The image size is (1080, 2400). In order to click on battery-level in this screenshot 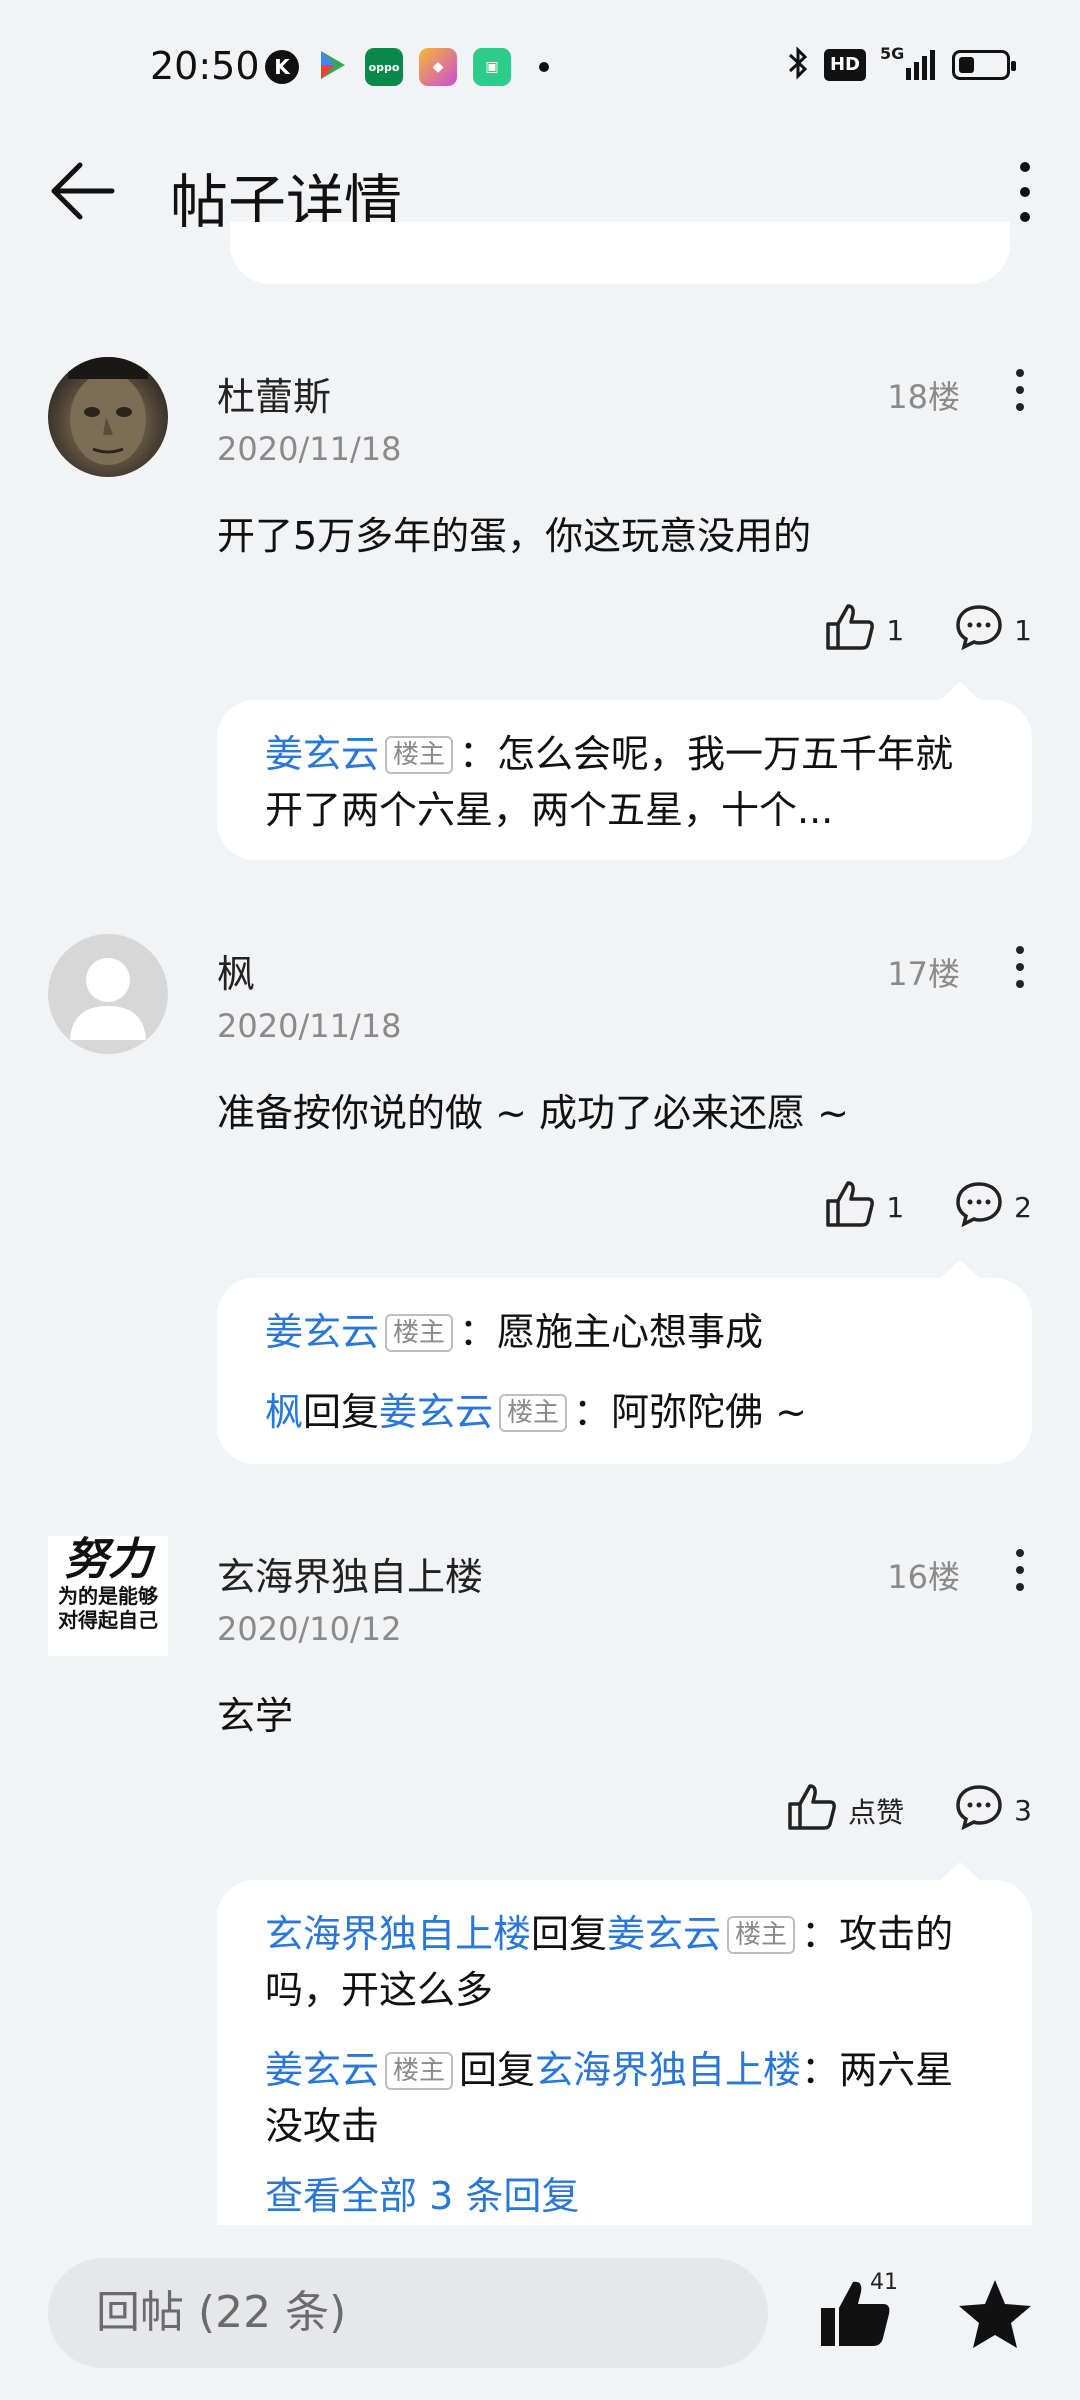, I will do `click(966, 65)`.